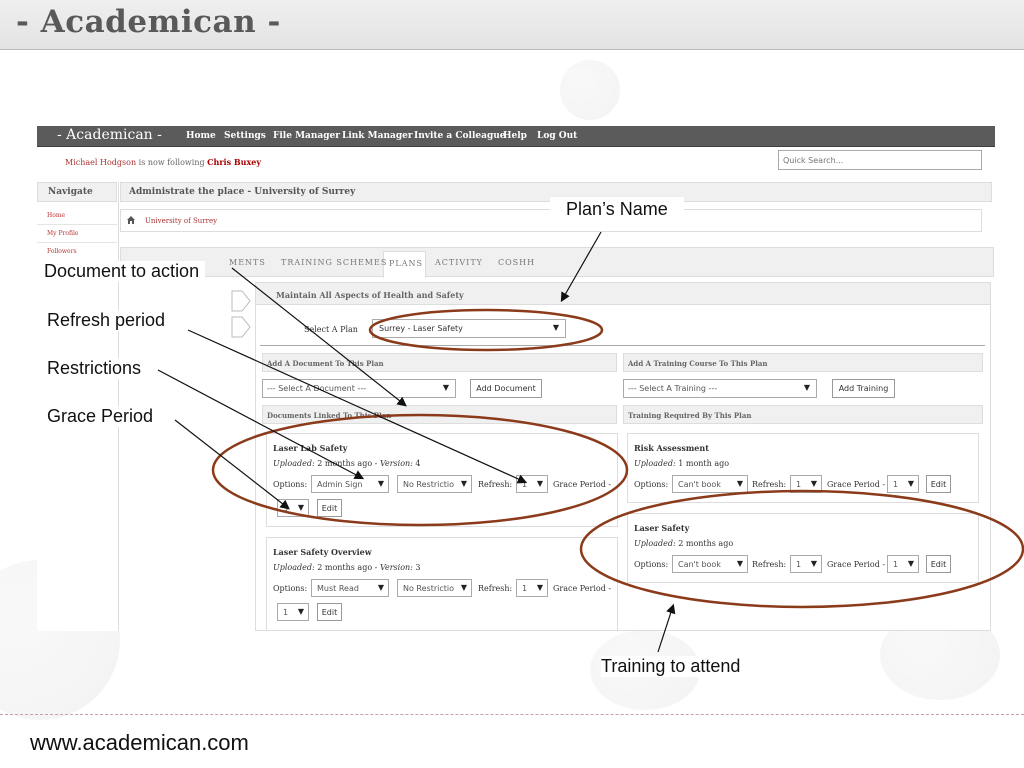 The image size is (1024, 768). Describe the element at coordinates (340, 484) in the screenshot. I see `option-value: Admin Sign` at that location.